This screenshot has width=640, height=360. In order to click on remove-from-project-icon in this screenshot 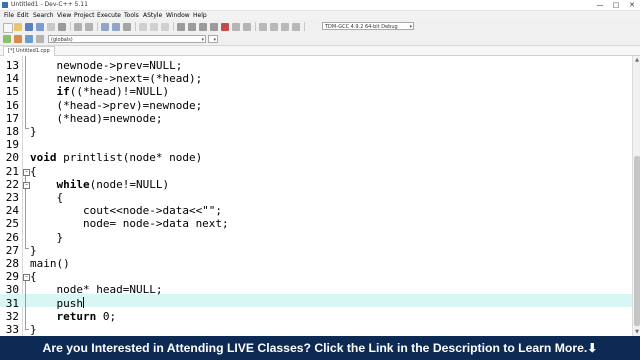, I will do `click(165, 27)`.